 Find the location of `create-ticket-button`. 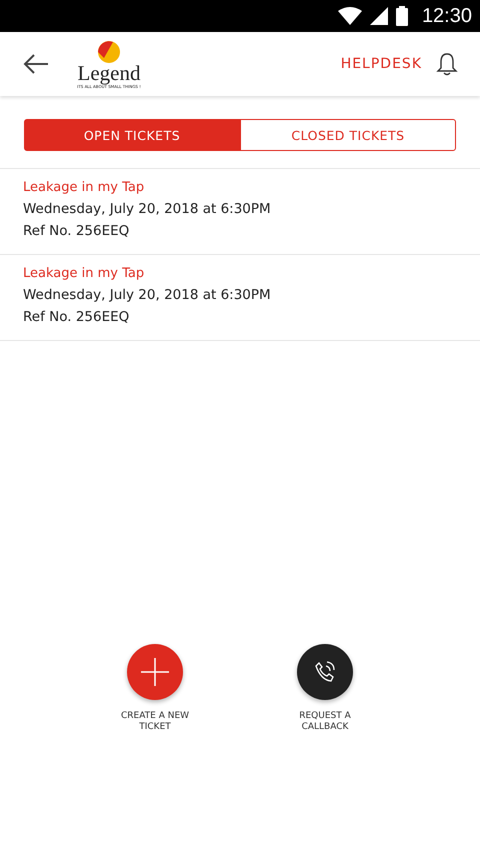

create-ticket-button is located at coordinates (155, 672).